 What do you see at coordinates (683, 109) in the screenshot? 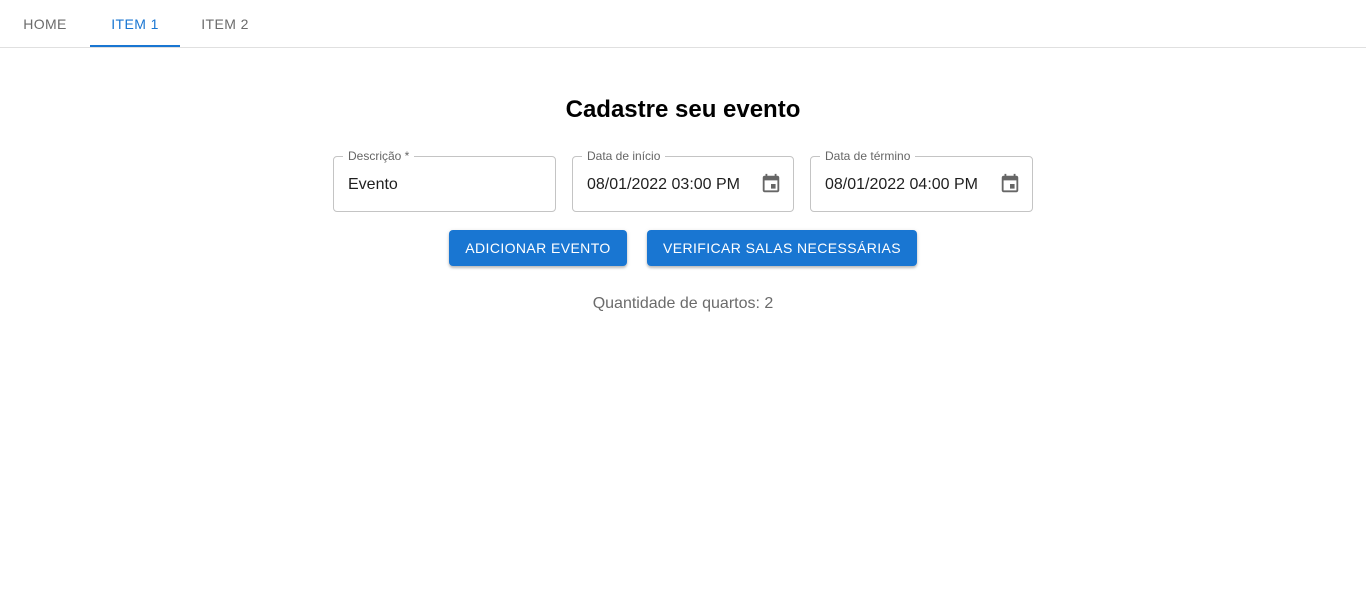
I see `page-title: Cadastre seu evento` at bounding box center [683, 109].